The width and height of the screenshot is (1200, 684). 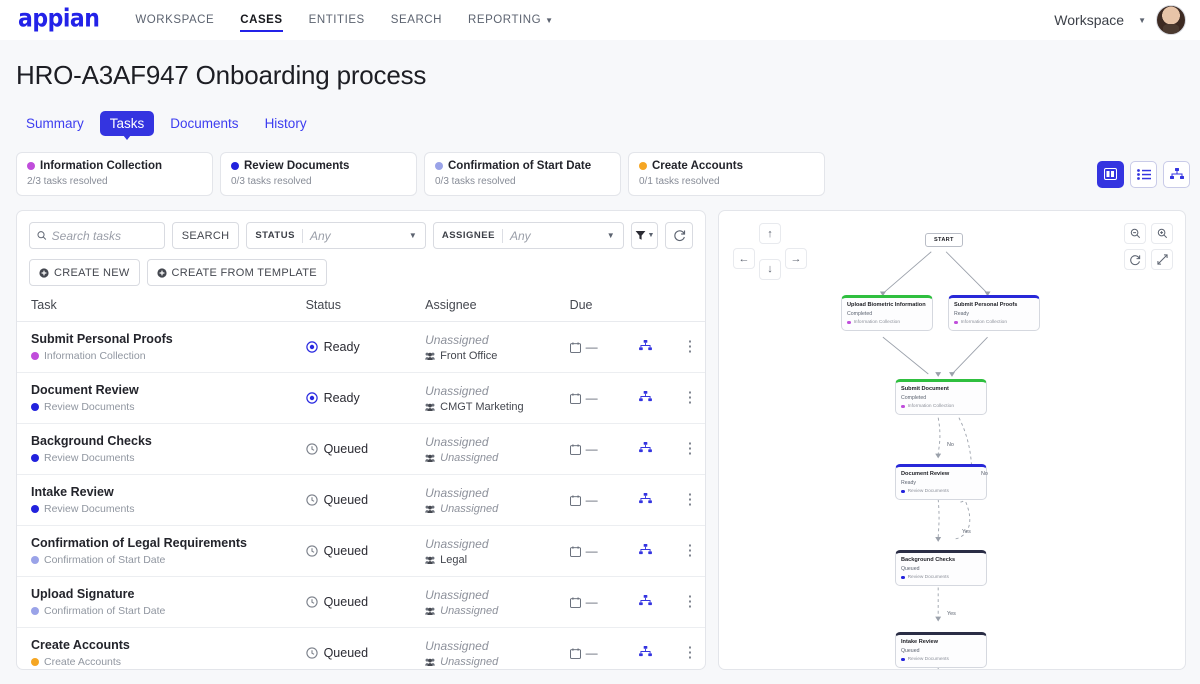 I want to click on column-header-hierarchy, so click(x=657, y=310).